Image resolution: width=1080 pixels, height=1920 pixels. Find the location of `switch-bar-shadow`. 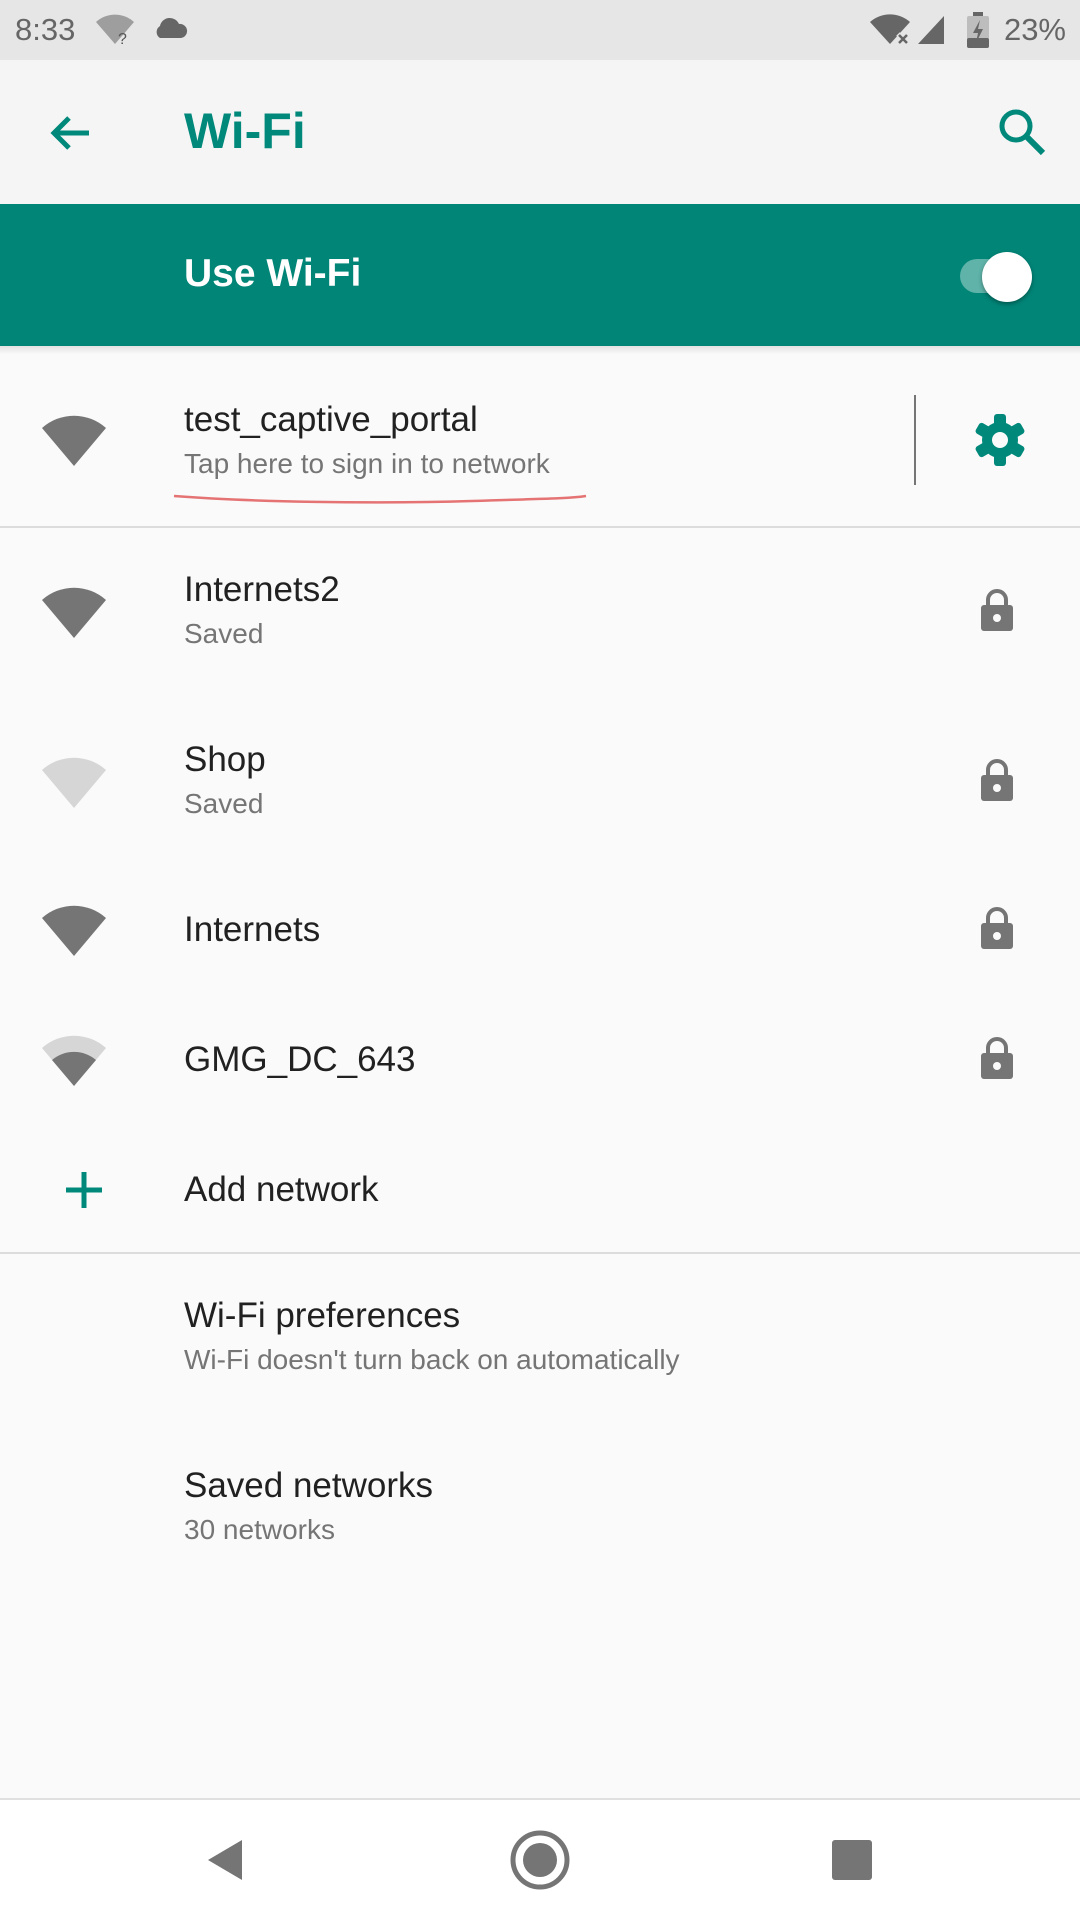

switch-bar-shadow is located at coordinates (540, 350).